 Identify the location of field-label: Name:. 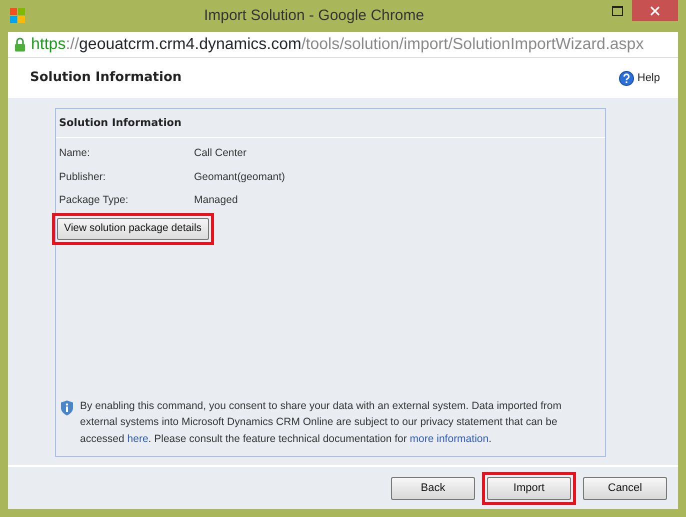
(75, 153).